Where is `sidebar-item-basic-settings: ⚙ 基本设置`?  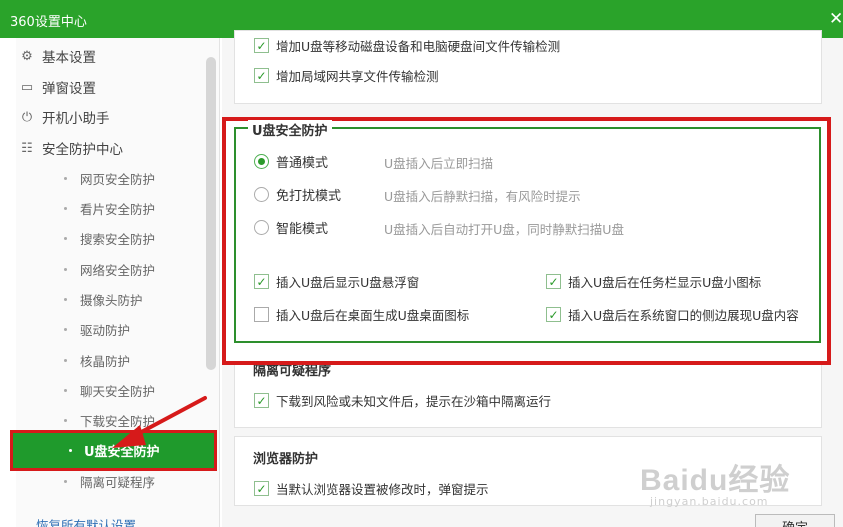
sidebar-item-basic-settings: ⚙ 基本设置 is located at coordinates (58, 56).